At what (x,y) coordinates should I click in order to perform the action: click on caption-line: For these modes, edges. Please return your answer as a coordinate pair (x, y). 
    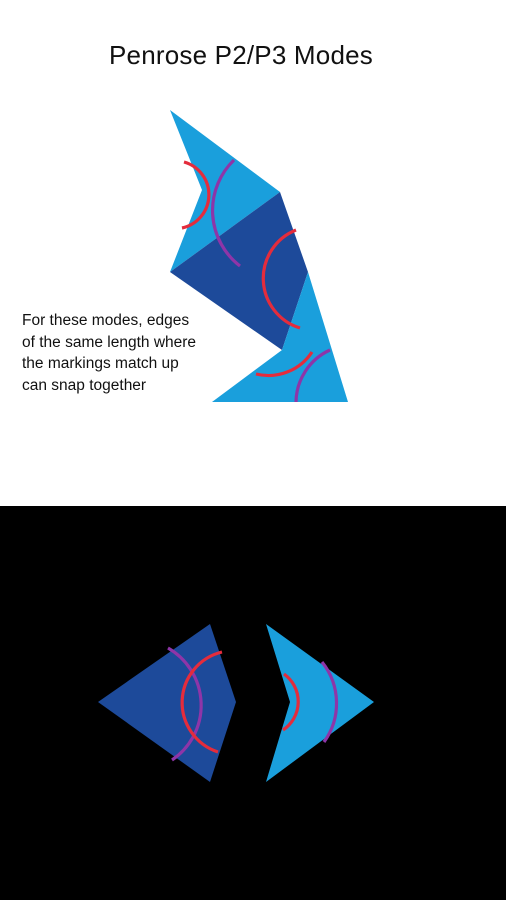
    Looking at the image, I should click on (106, 320).